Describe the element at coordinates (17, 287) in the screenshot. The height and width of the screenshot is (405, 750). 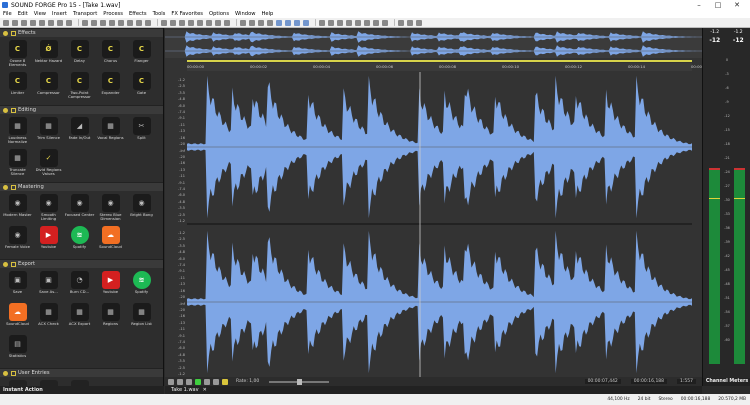
I see `action-tile: ▣ Save` at that location.